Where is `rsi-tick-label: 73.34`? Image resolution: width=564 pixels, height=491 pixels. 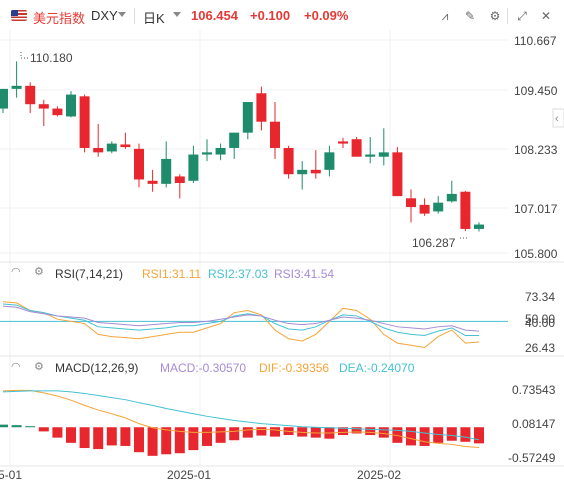
rsi-tick-label: 73.34 is located at coordinates (540, 297).